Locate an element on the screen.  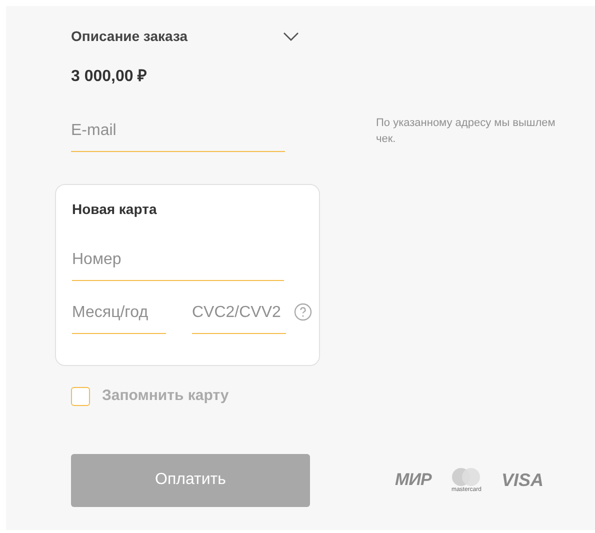
email-field: E-mail is located at coordinates (178, 135).